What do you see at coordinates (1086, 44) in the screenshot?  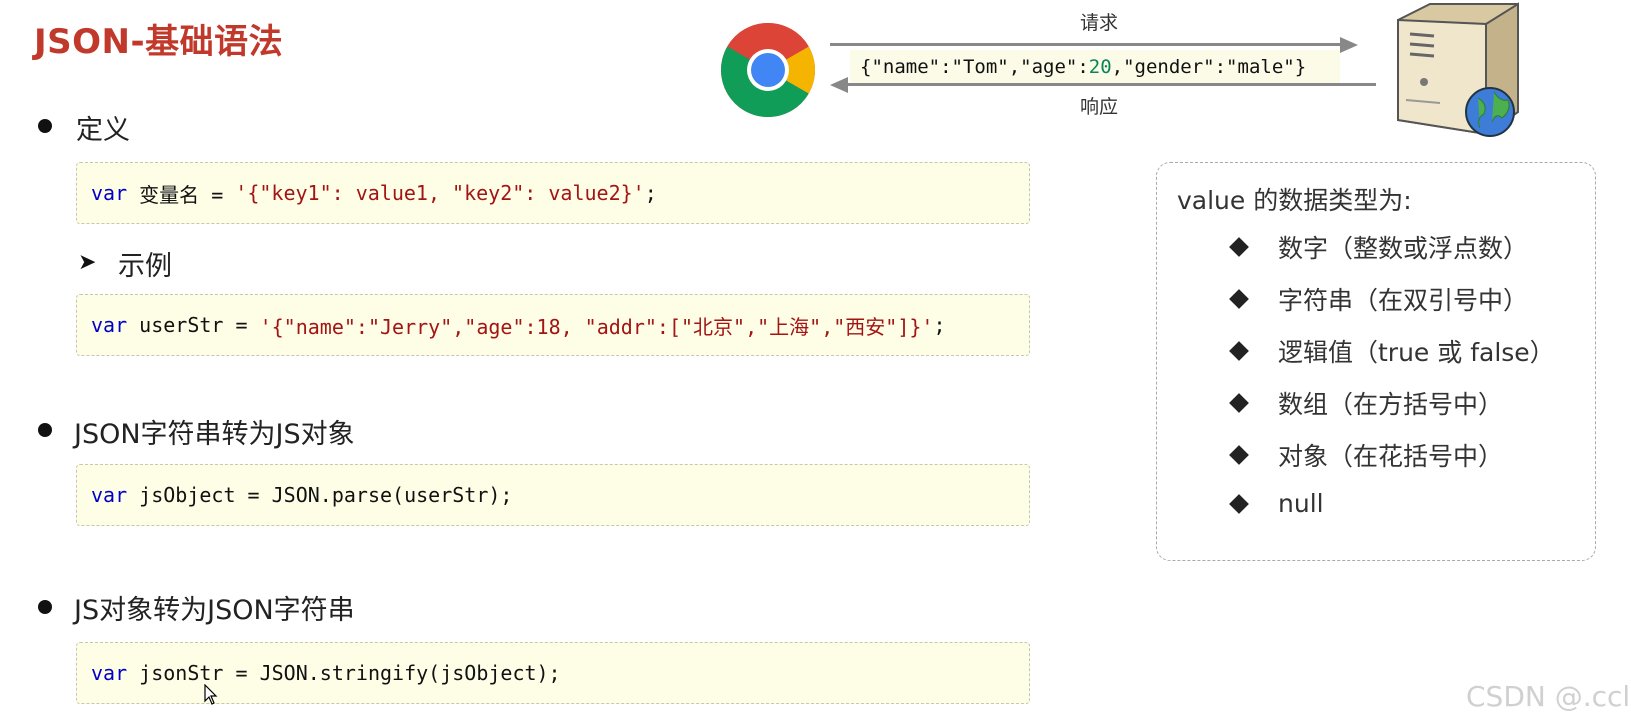 I see `request-arrow` at bounding box center [1086, 44].